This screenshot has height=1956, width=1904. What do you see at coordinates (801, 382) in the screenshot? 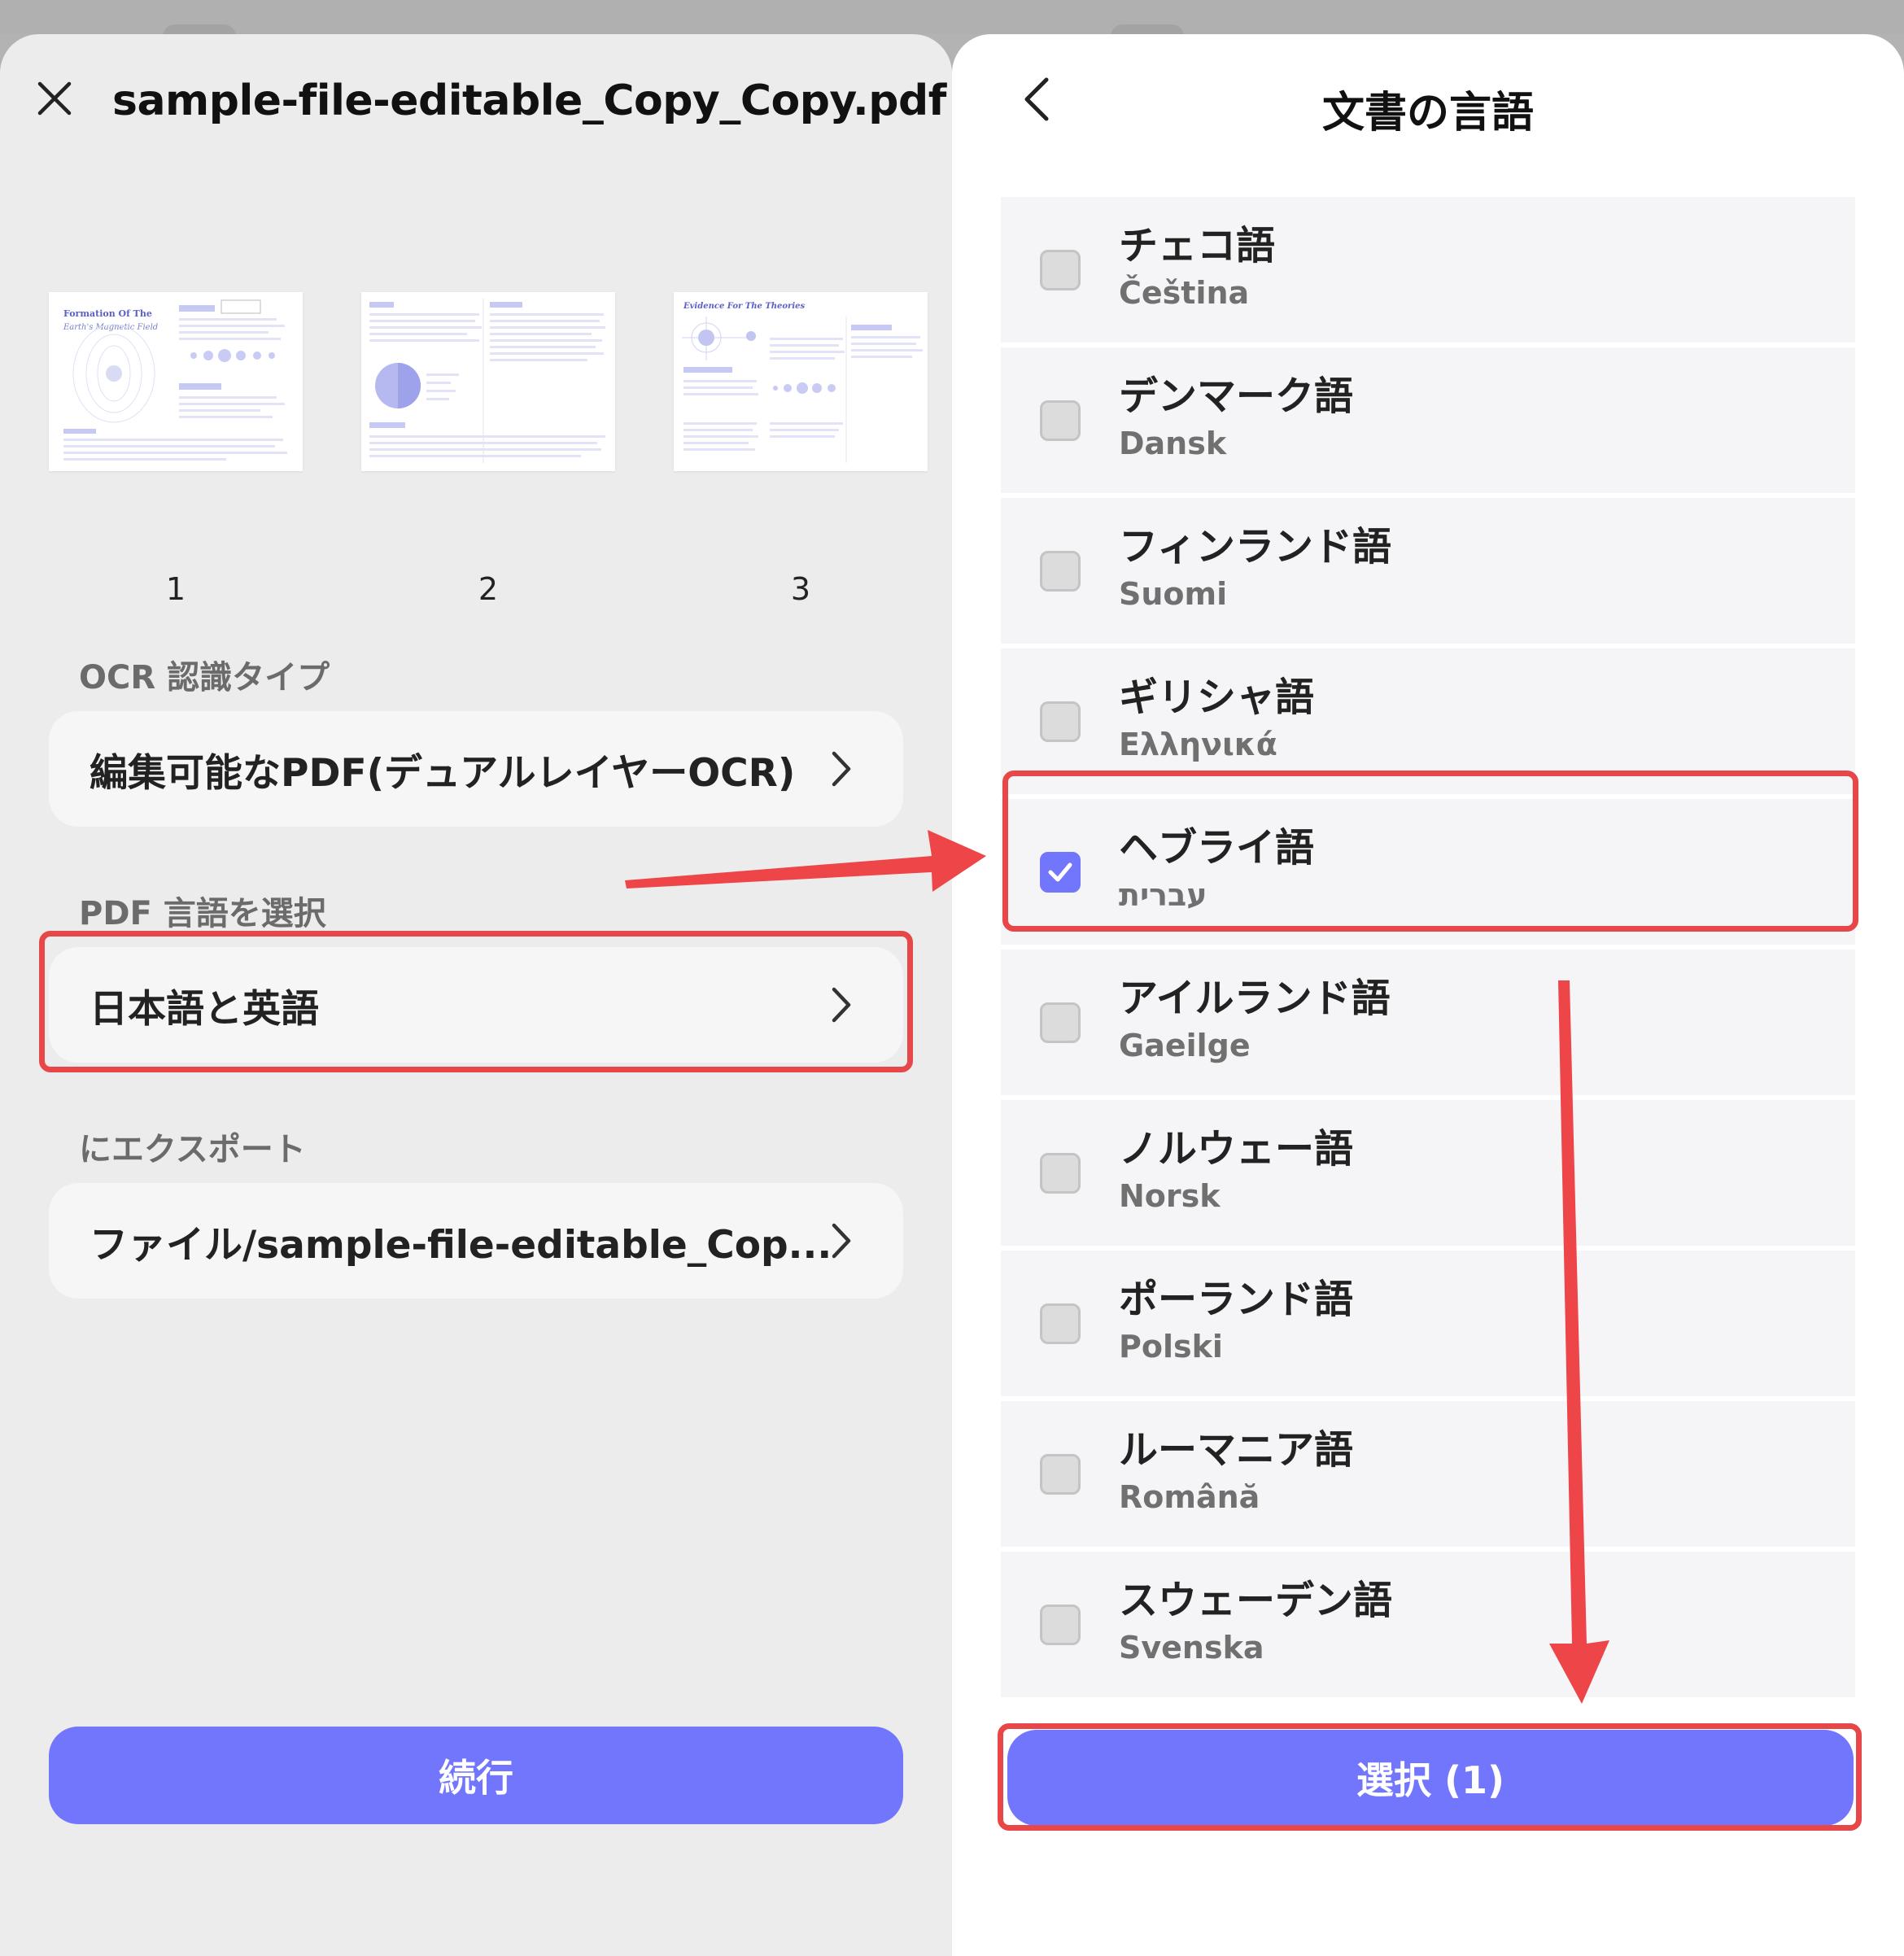
I see `page-thumbnail-3: Evidence For The Theories` at bounding box center [801, 382].